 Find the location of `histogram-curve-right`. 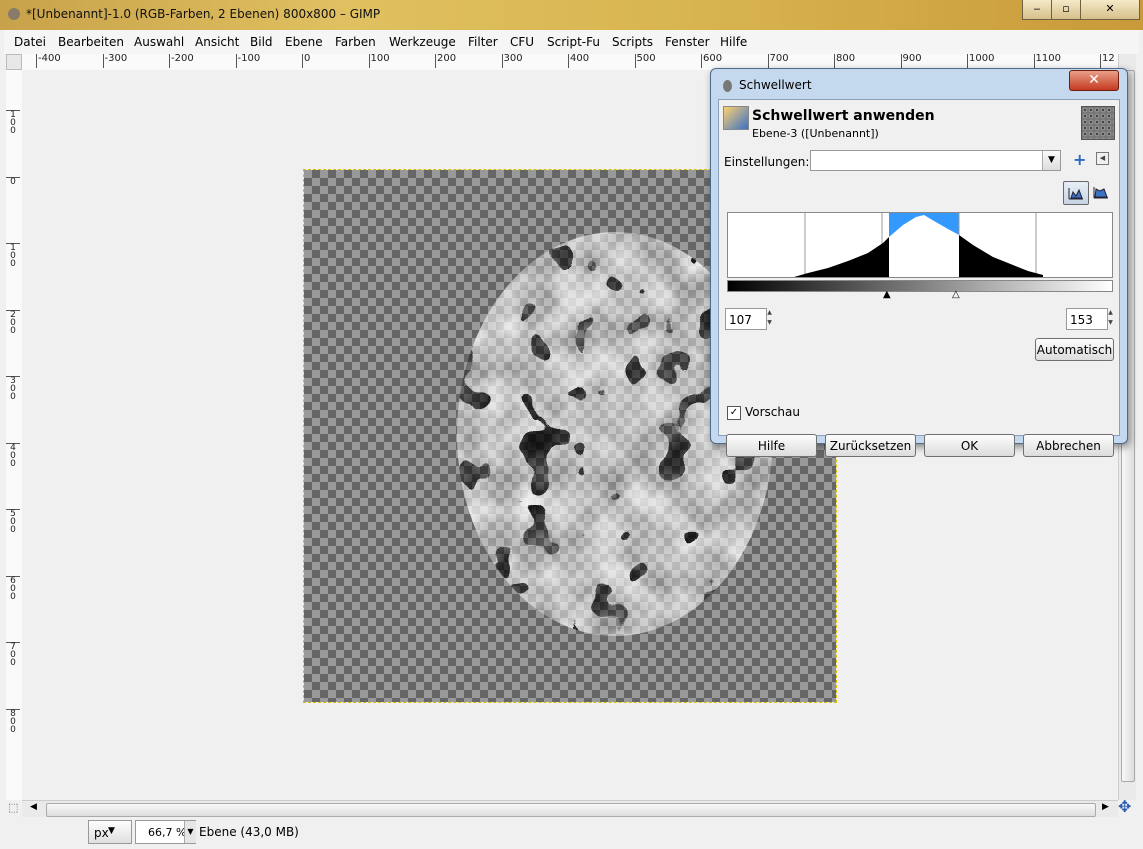

histogram-curve-right is located at coordinates (1001, 256).